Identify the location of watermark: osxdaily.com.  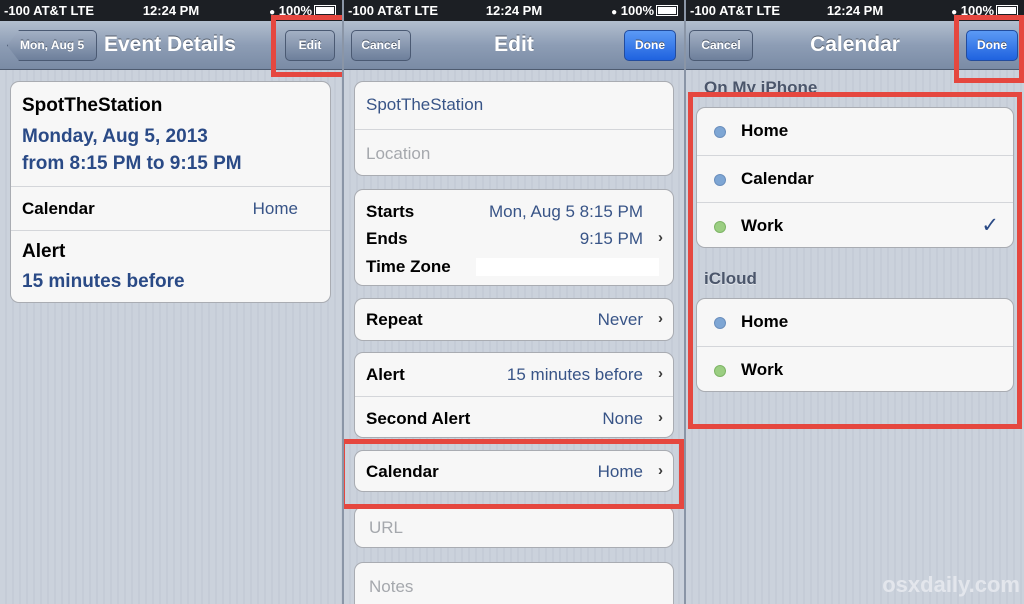
(951, 584).